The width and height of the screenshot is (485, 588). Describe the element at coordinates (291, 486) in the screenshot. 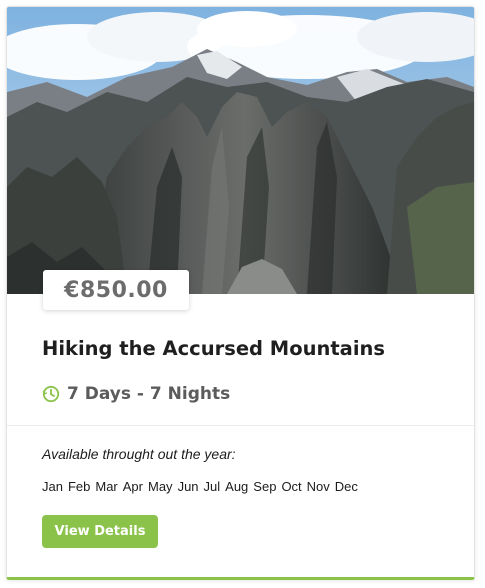

I see `month-item: Oct` at that location.